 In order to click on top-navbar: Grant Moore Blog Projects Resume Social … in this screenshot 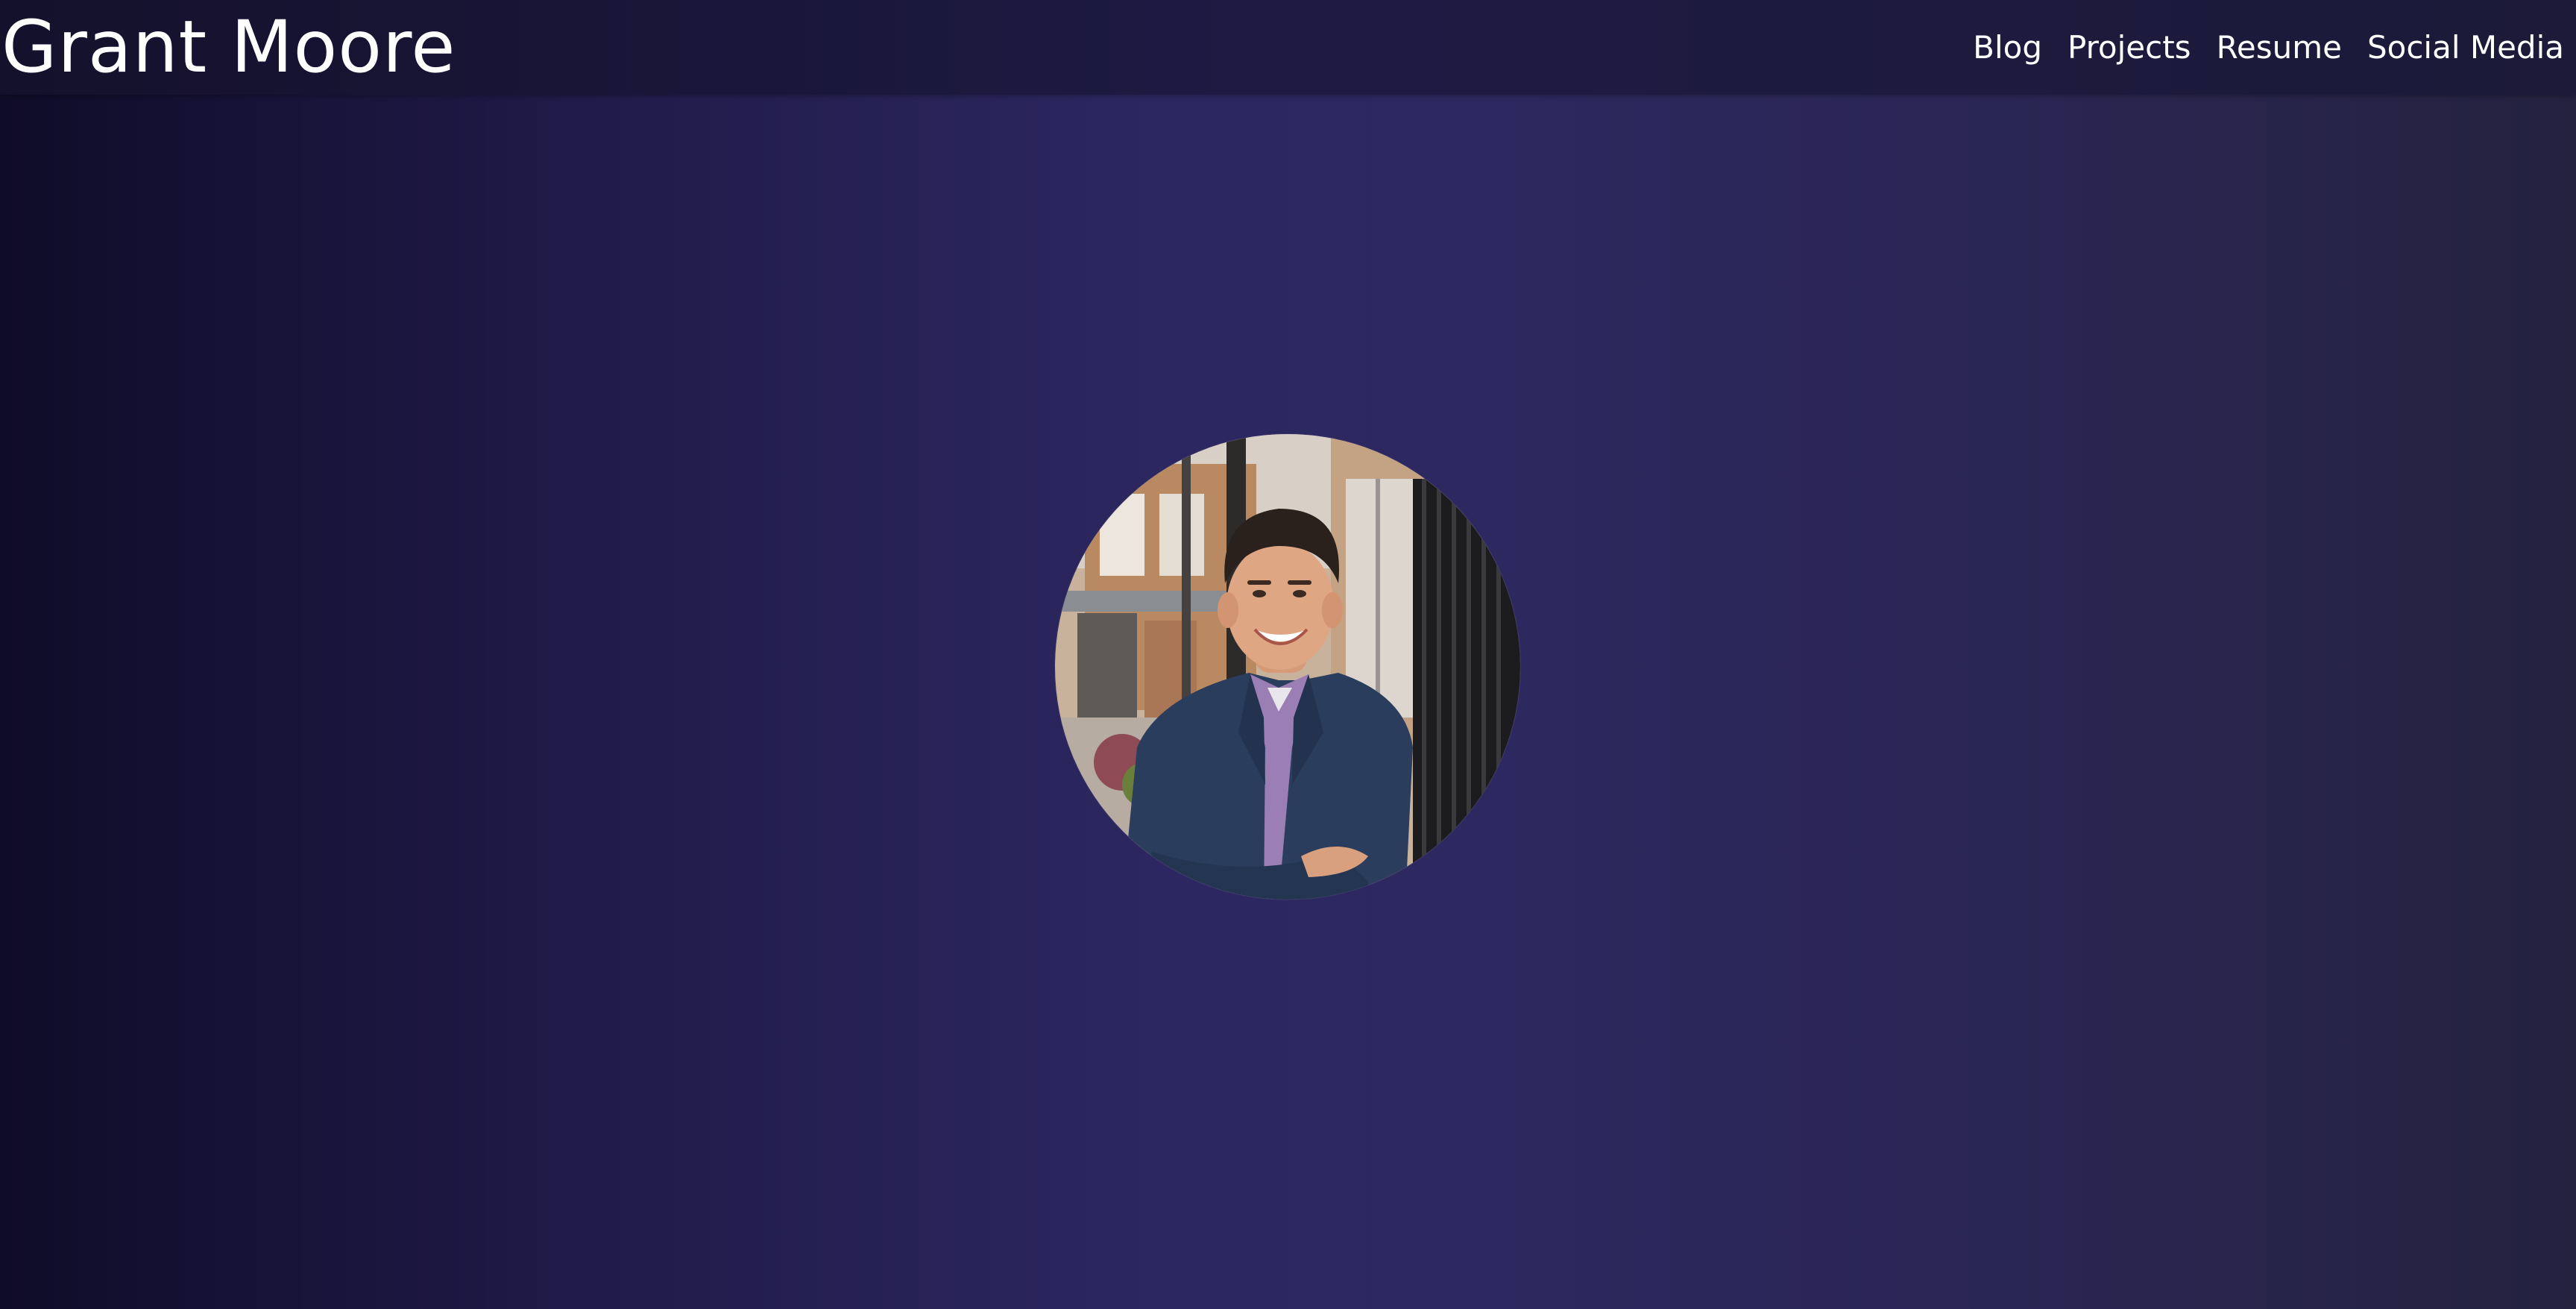, I will do `click(1288, 48)`.